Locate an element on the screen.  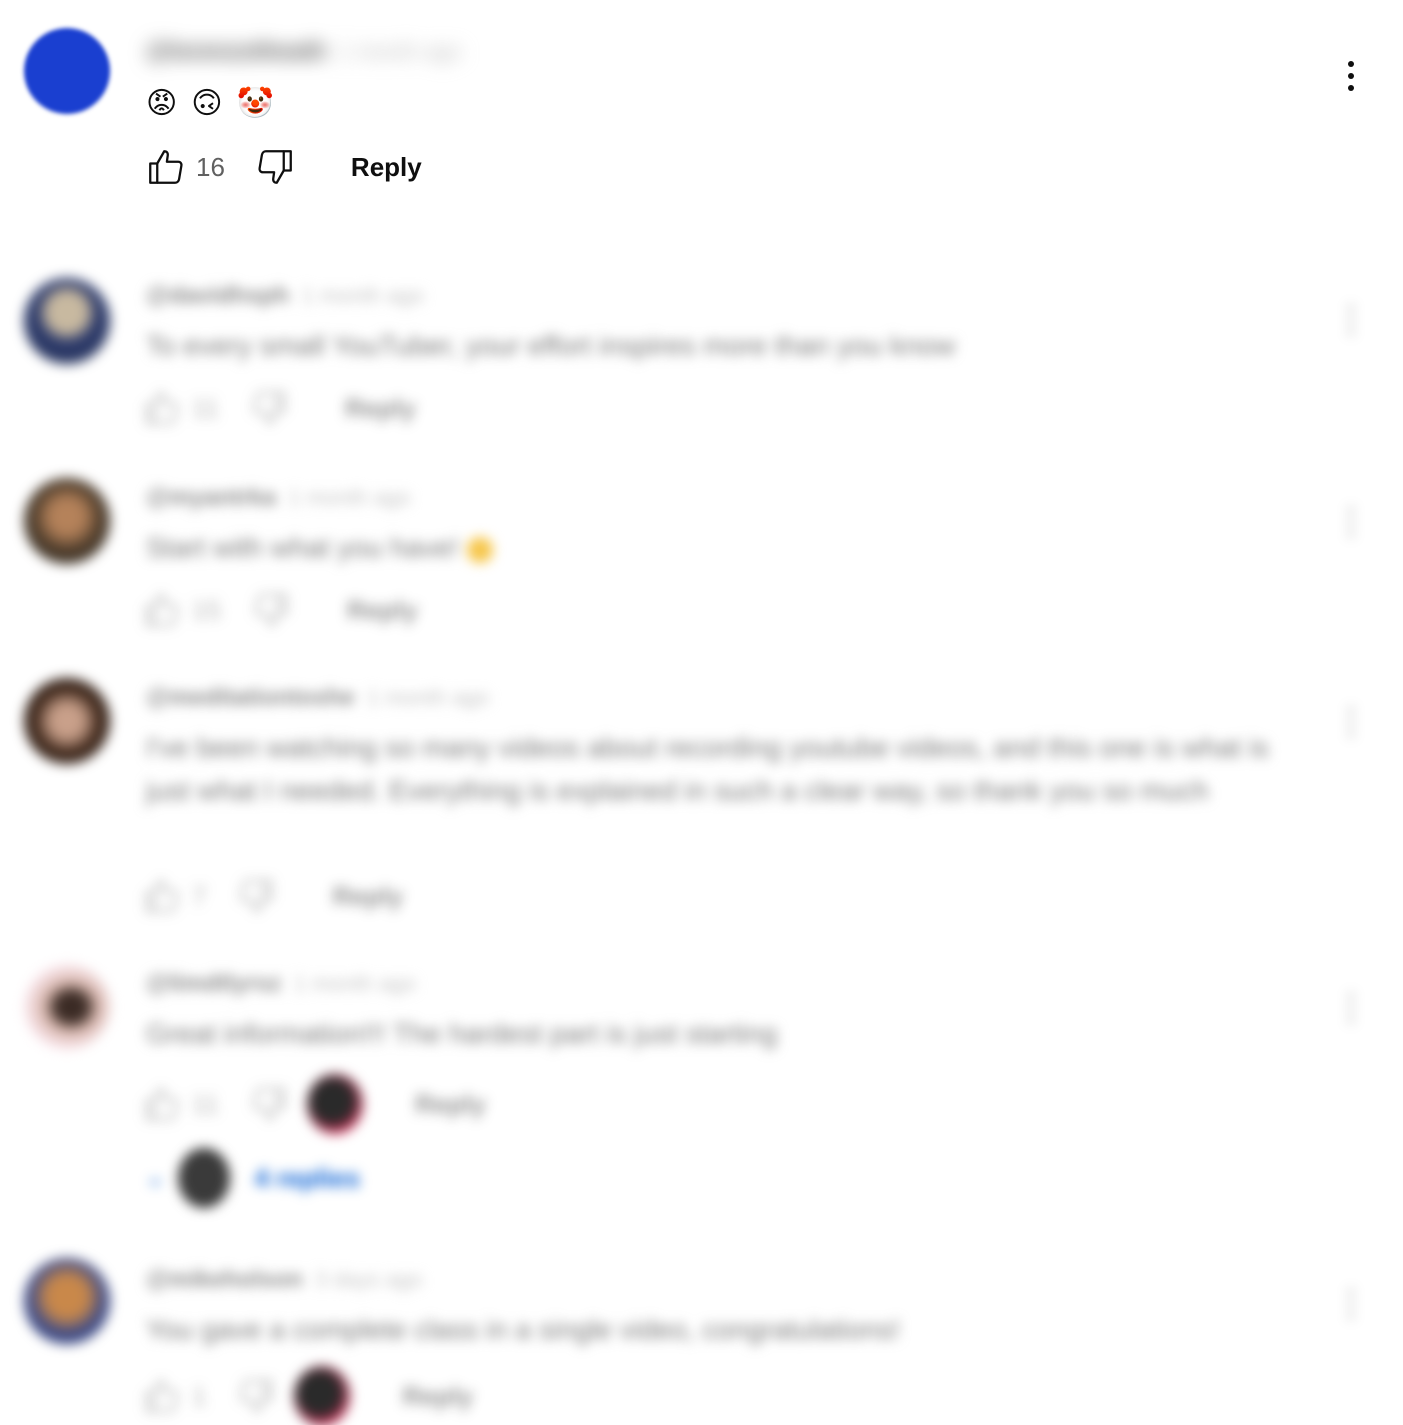
author-name: @meditationtoshe is located at coordinates (250, 698).